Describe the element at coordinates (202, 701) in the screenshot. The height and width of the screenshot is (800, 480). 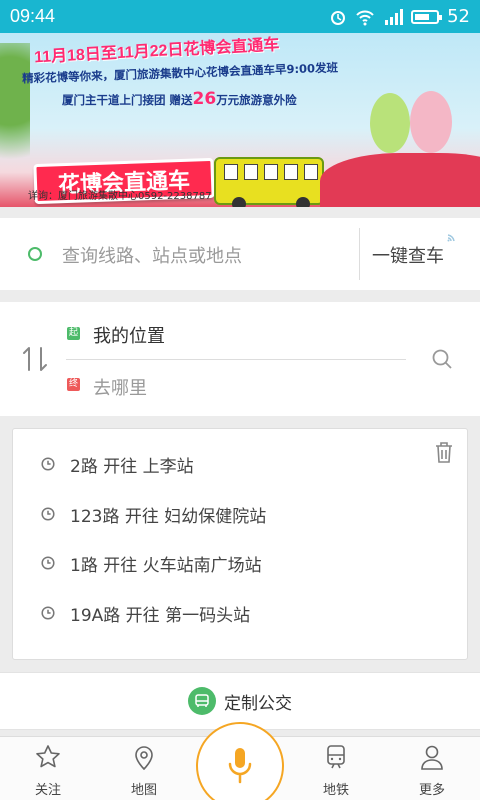
I see `bus-icon` at that location.